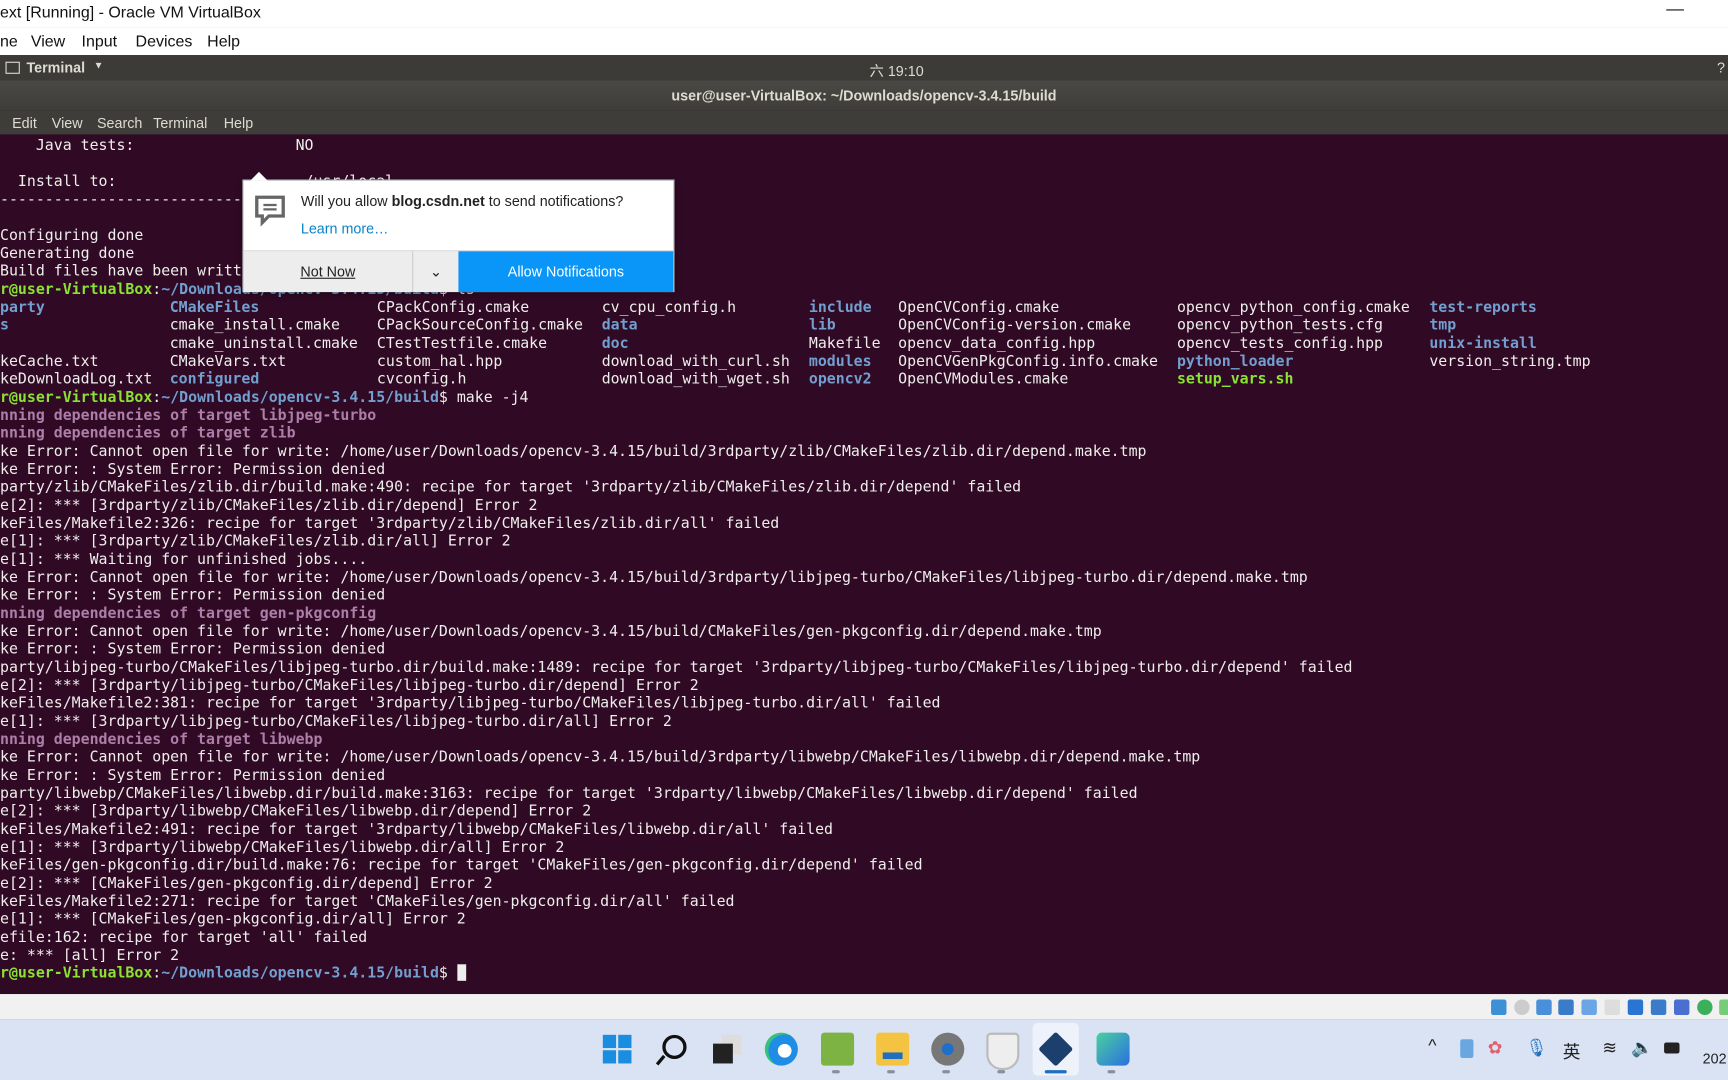 This screenshot has height=1080, width=1728. I want to click on notepad-plus-plus-icon, so click(838, 1049).